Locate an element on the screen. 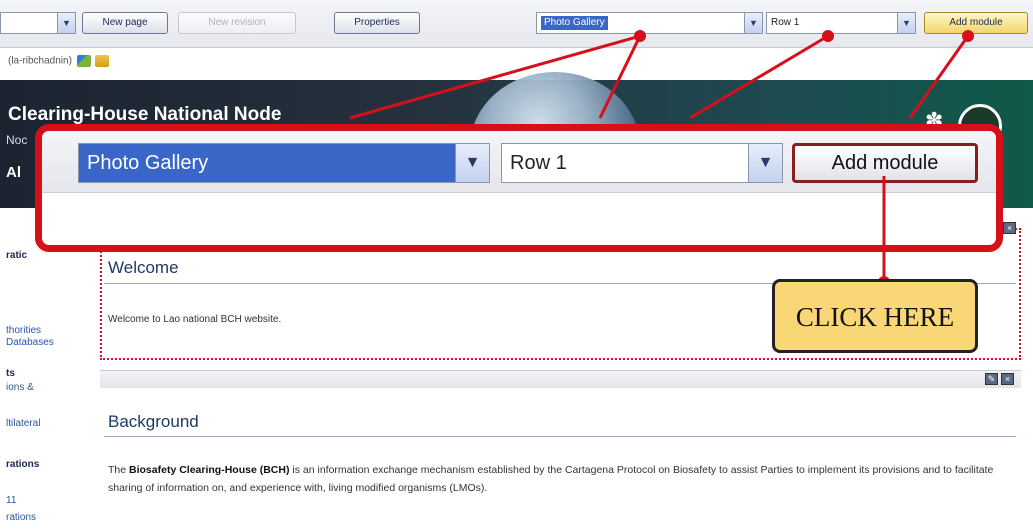  sidebar-link: ions & is located at coordinates (20, 388).